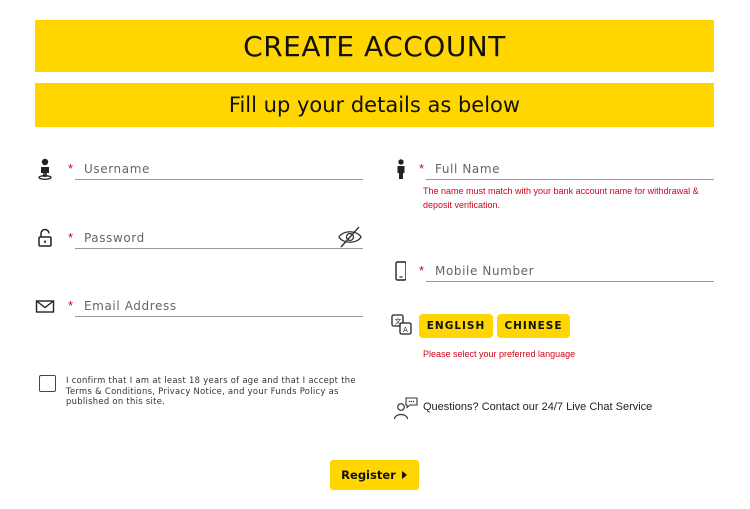 This screenshot has height=509, width=750. Describe the element at coordinates (45, 306) in the screenshot. I see `envelope-icon` at that location.